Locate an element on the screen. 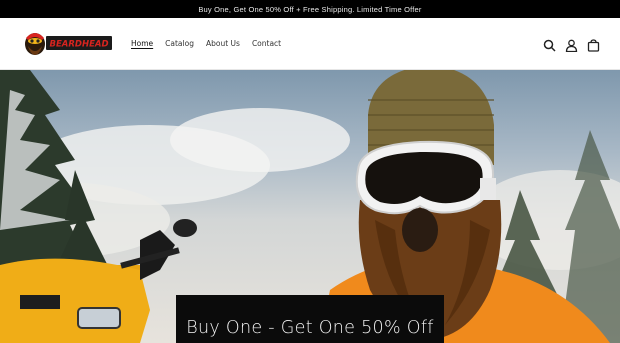 This screenshot has height=343, width=620. main-nav: Home Catalog About Us Contact is located at coordinates (212, 44).